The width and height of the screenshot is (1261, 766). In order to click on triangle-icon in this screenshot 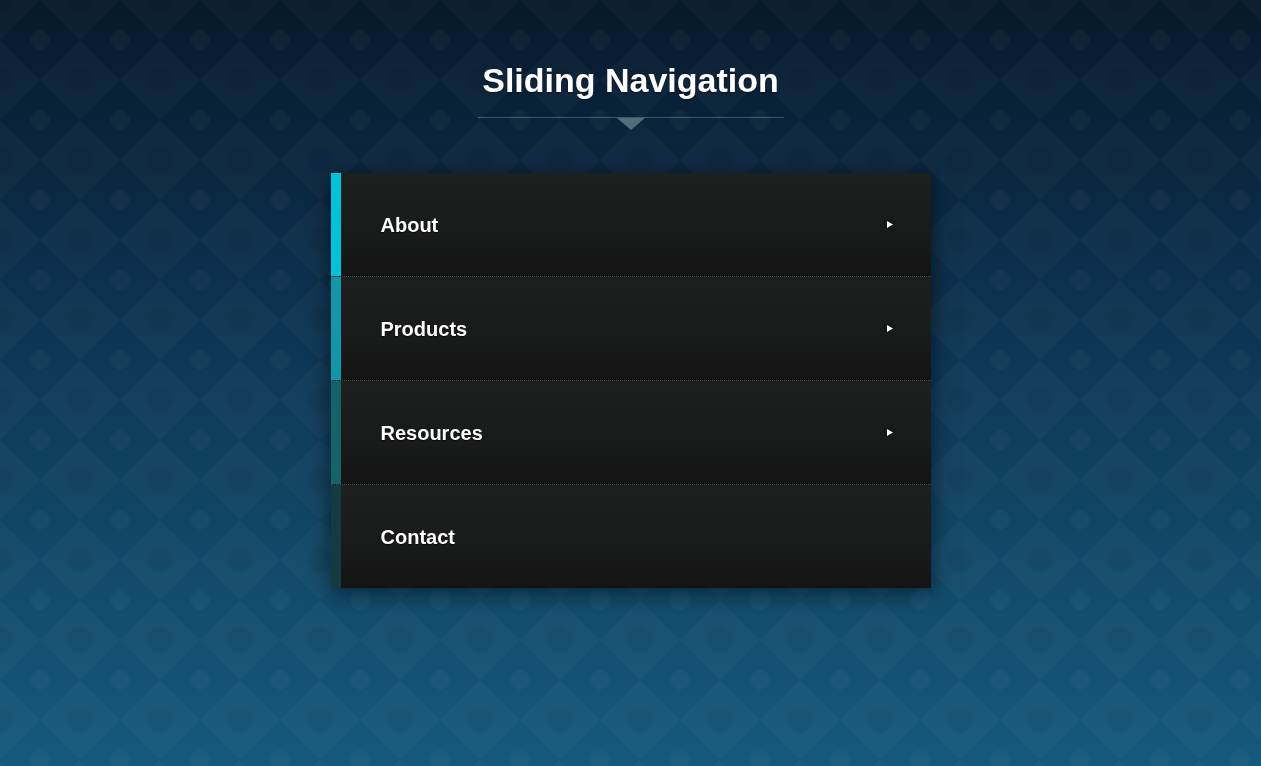, I will do `click(630, 124)`.